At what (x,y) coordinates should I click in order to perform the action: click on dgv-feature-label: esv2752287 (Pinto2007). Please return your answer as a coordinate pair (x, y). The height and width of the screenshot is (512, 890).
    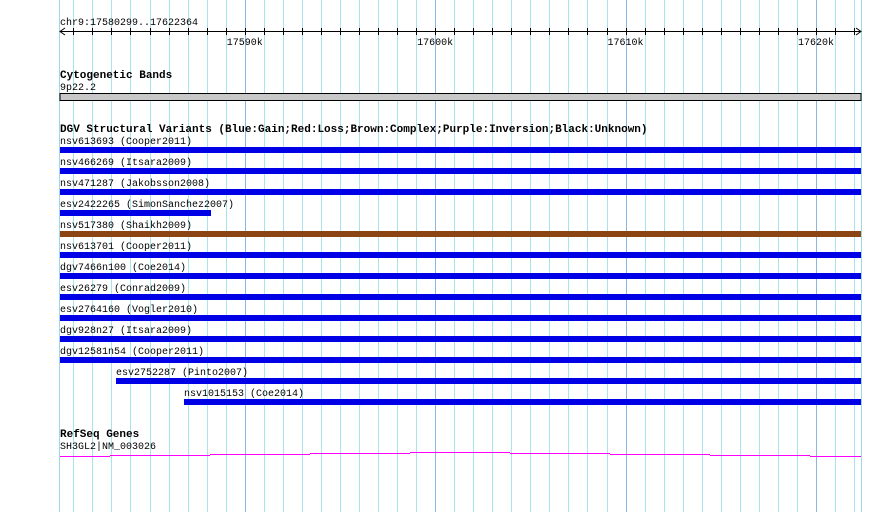
    Looking at the image, I should click on (182, 373).